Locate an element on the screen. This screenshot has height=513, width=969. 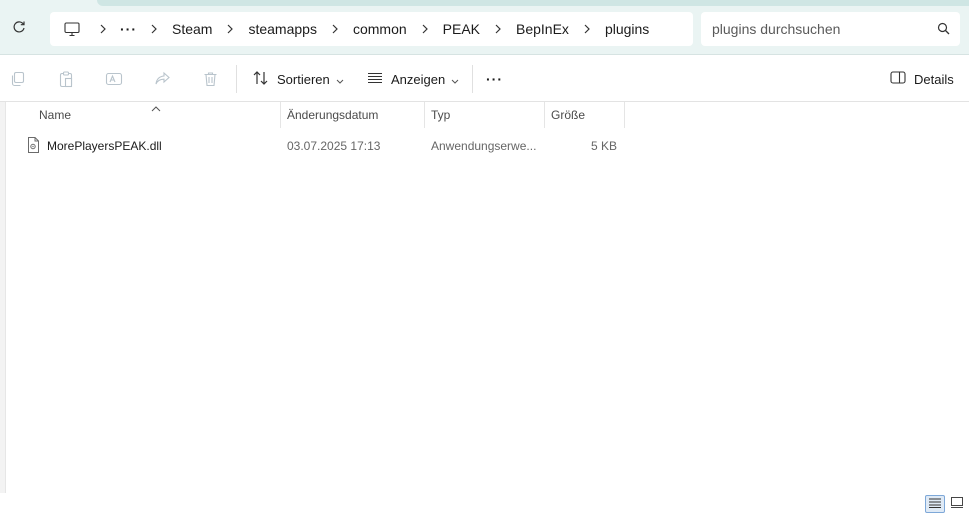
this-pc-icon is located at coordinates (72, 29).